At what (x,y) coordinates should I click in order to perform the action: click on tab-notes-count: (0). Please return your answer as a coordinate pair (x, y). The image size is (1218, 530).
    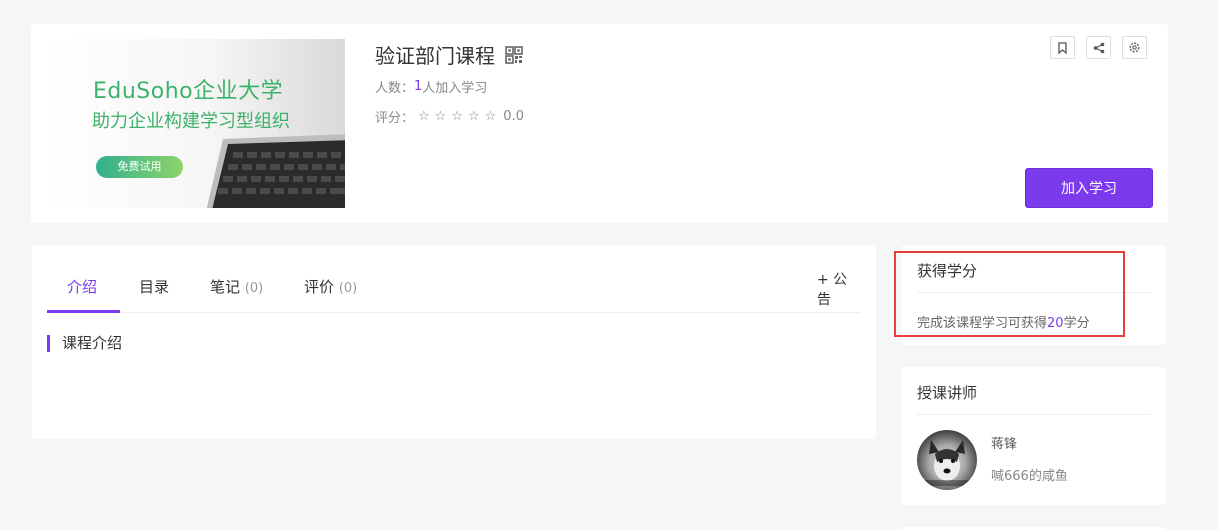
    Looking at the image, I should click on (254, 288).